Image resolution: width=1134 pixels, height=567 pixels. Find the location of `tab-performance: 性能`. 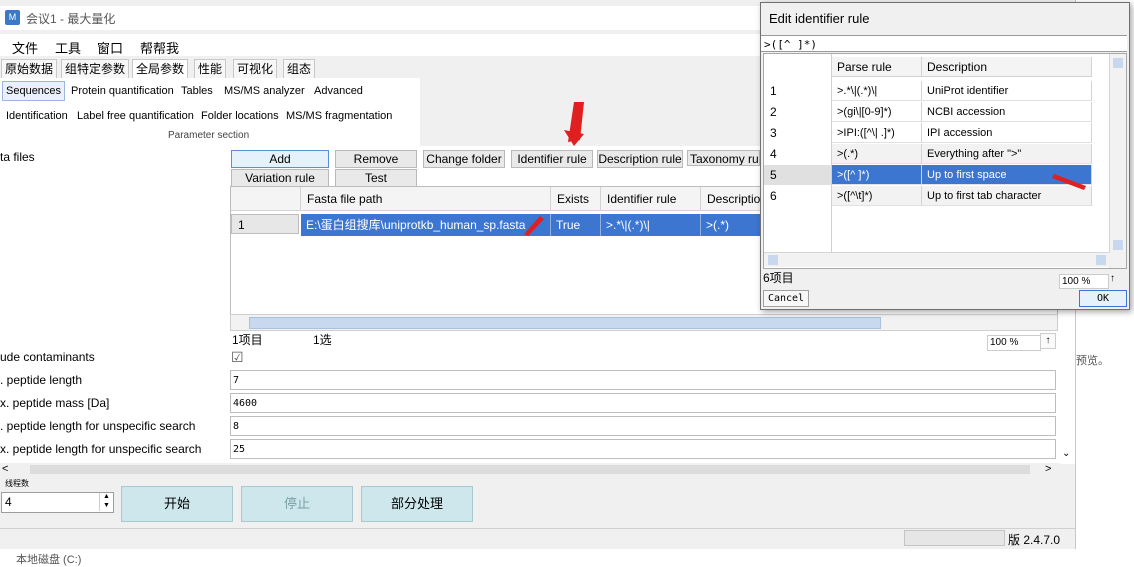

tab-performance: 性能 is located at coordinates (210, 69).